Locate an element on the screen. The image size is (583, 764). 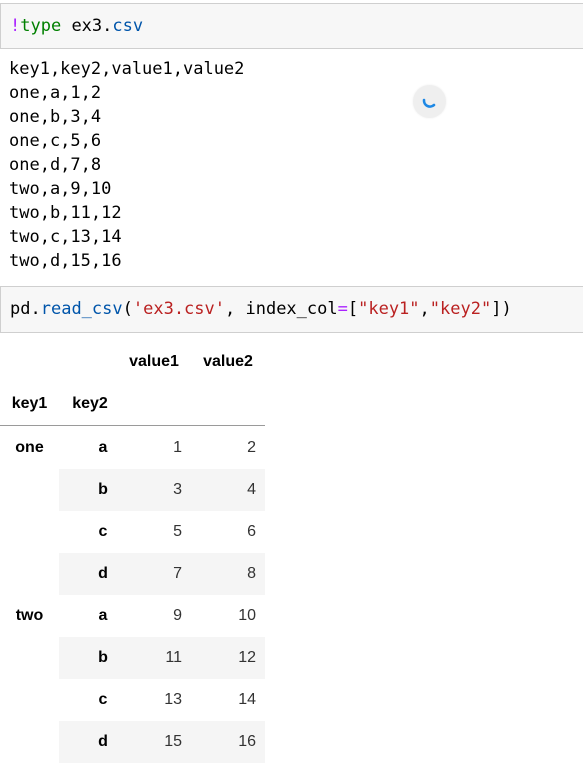
table-row: c 5 6 is located at coordinates (132, 532).